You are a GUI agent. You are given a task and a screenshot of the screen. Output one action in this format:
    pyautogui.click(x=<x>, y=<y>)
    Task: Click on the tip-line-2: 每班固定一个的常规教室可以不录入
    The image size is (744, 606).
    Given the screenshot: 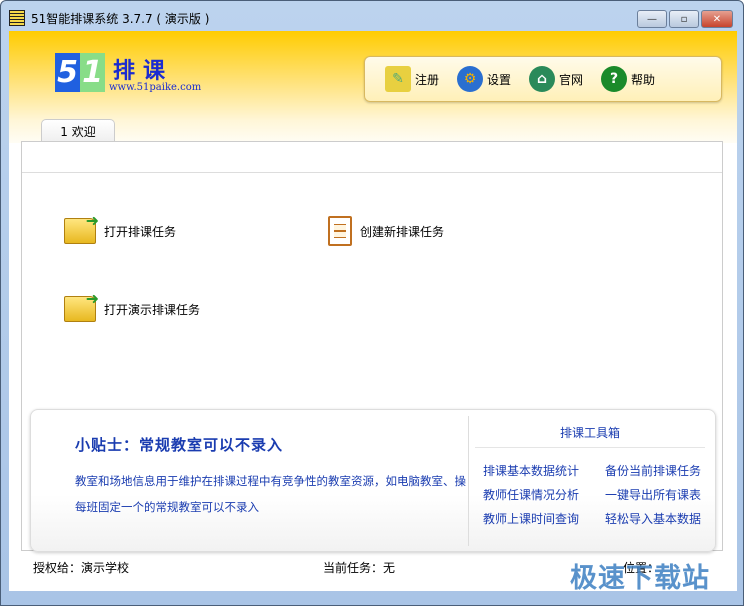 What is the action you would take?
    pyautogui.click(x=167, y=507)
    